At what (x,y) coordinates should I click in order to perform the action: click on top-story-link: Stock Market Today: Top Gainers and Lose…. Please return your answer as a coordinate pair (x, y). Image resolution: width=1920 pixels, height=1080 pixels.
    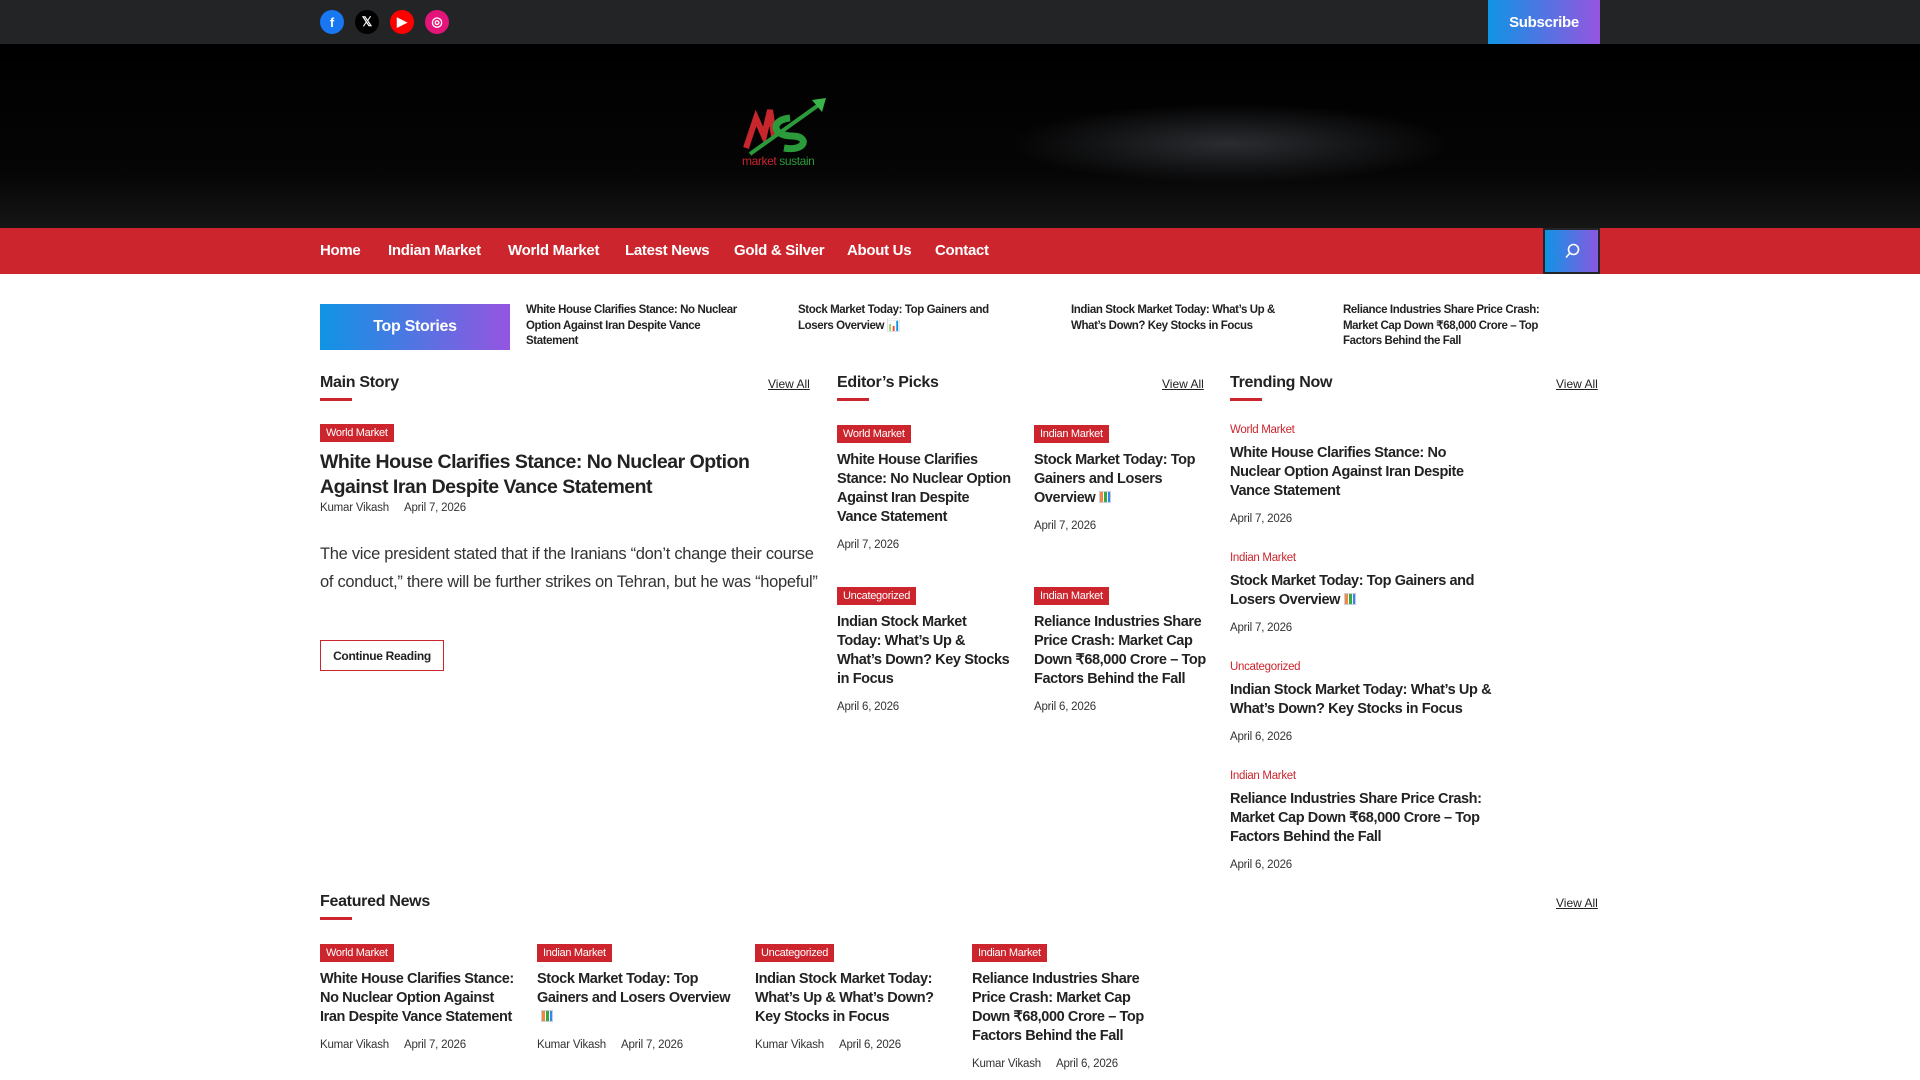
    Looking at the image, I should click on (905, 318).